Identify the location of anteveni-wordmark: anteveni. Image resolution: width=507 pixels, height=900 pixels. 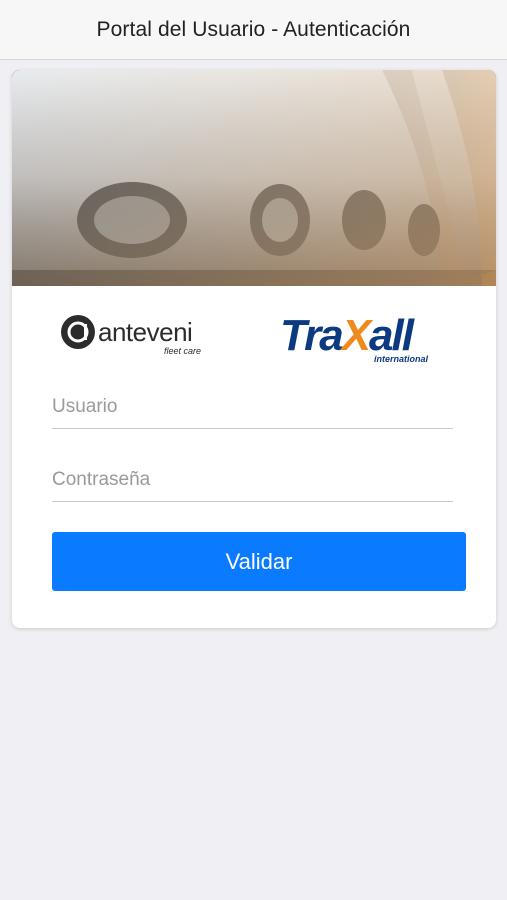
(145, 332).